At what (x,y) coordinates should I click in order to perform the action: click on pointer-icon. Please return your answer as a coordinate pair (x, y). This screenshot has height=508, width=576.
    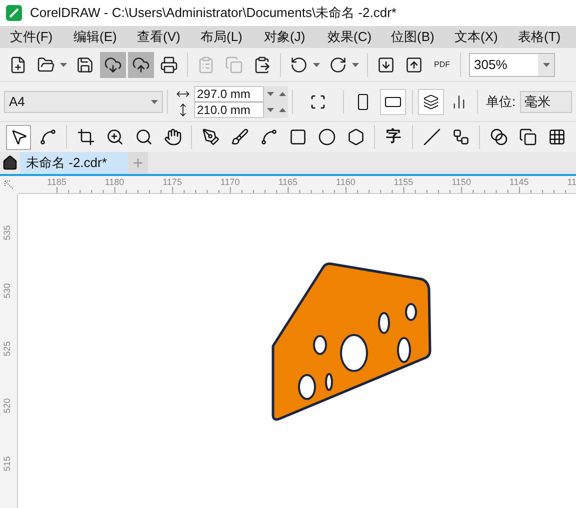
    Looking at the image, I should click on (19, 137).